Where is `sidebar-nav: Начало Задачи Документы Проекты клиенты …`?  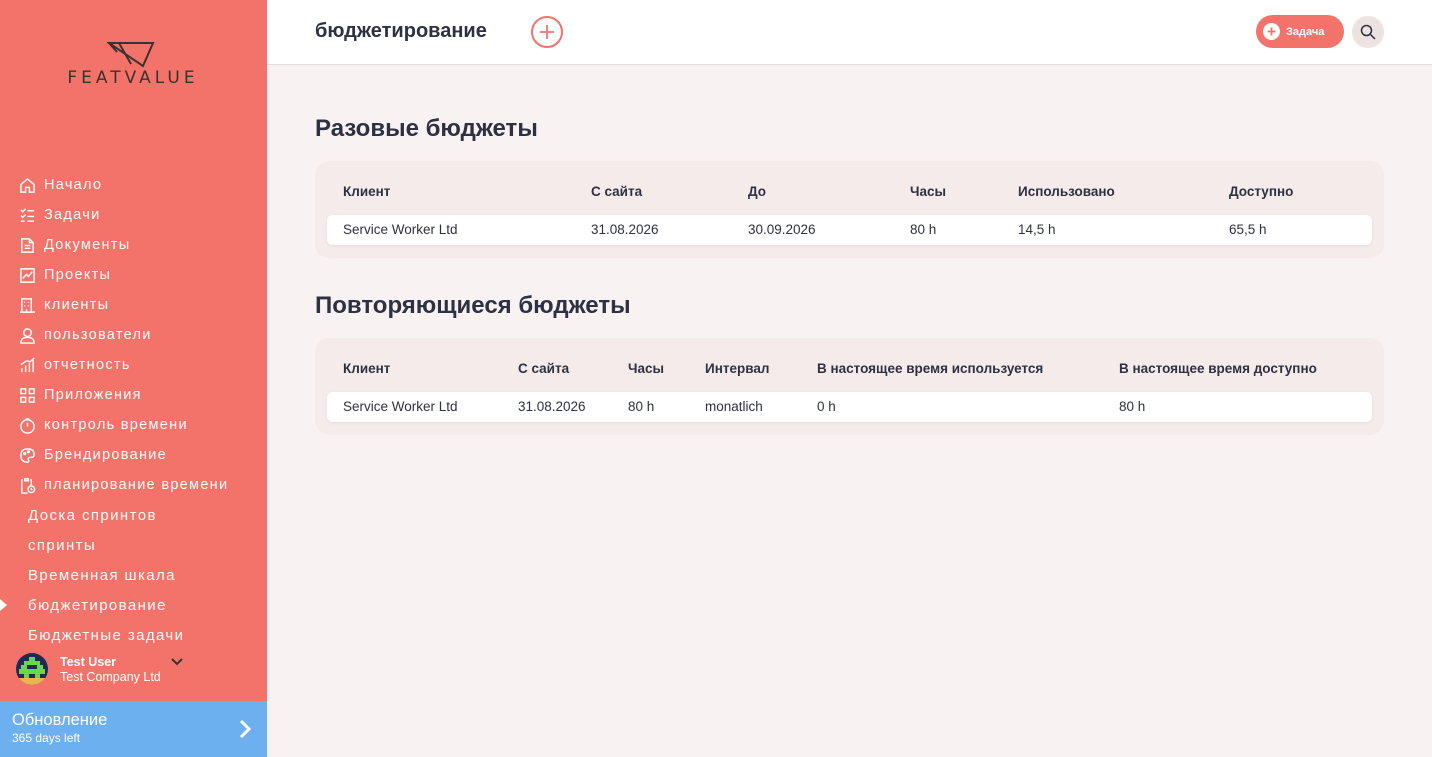 sidebar-nav: Начало Задачи Документы Проекты клиенты … is located at coordinates (133, 410).